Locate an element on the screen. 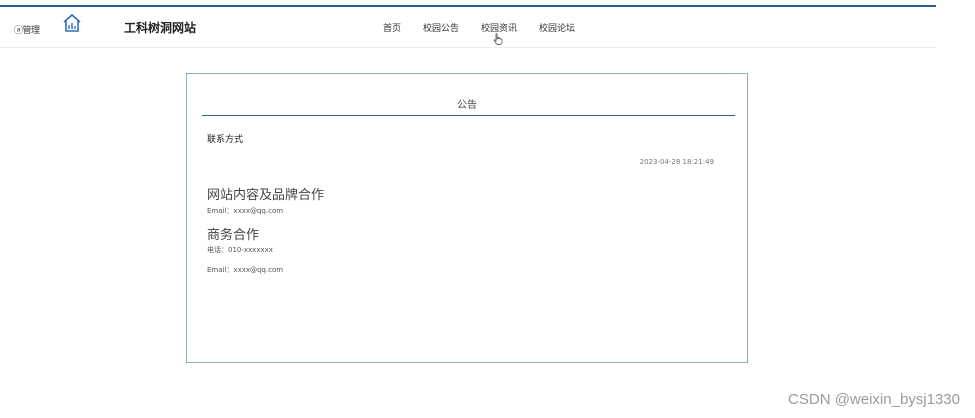 This screenshot has width=975, height=418. hand-pointer-icon is located at coordinates (498, 39).